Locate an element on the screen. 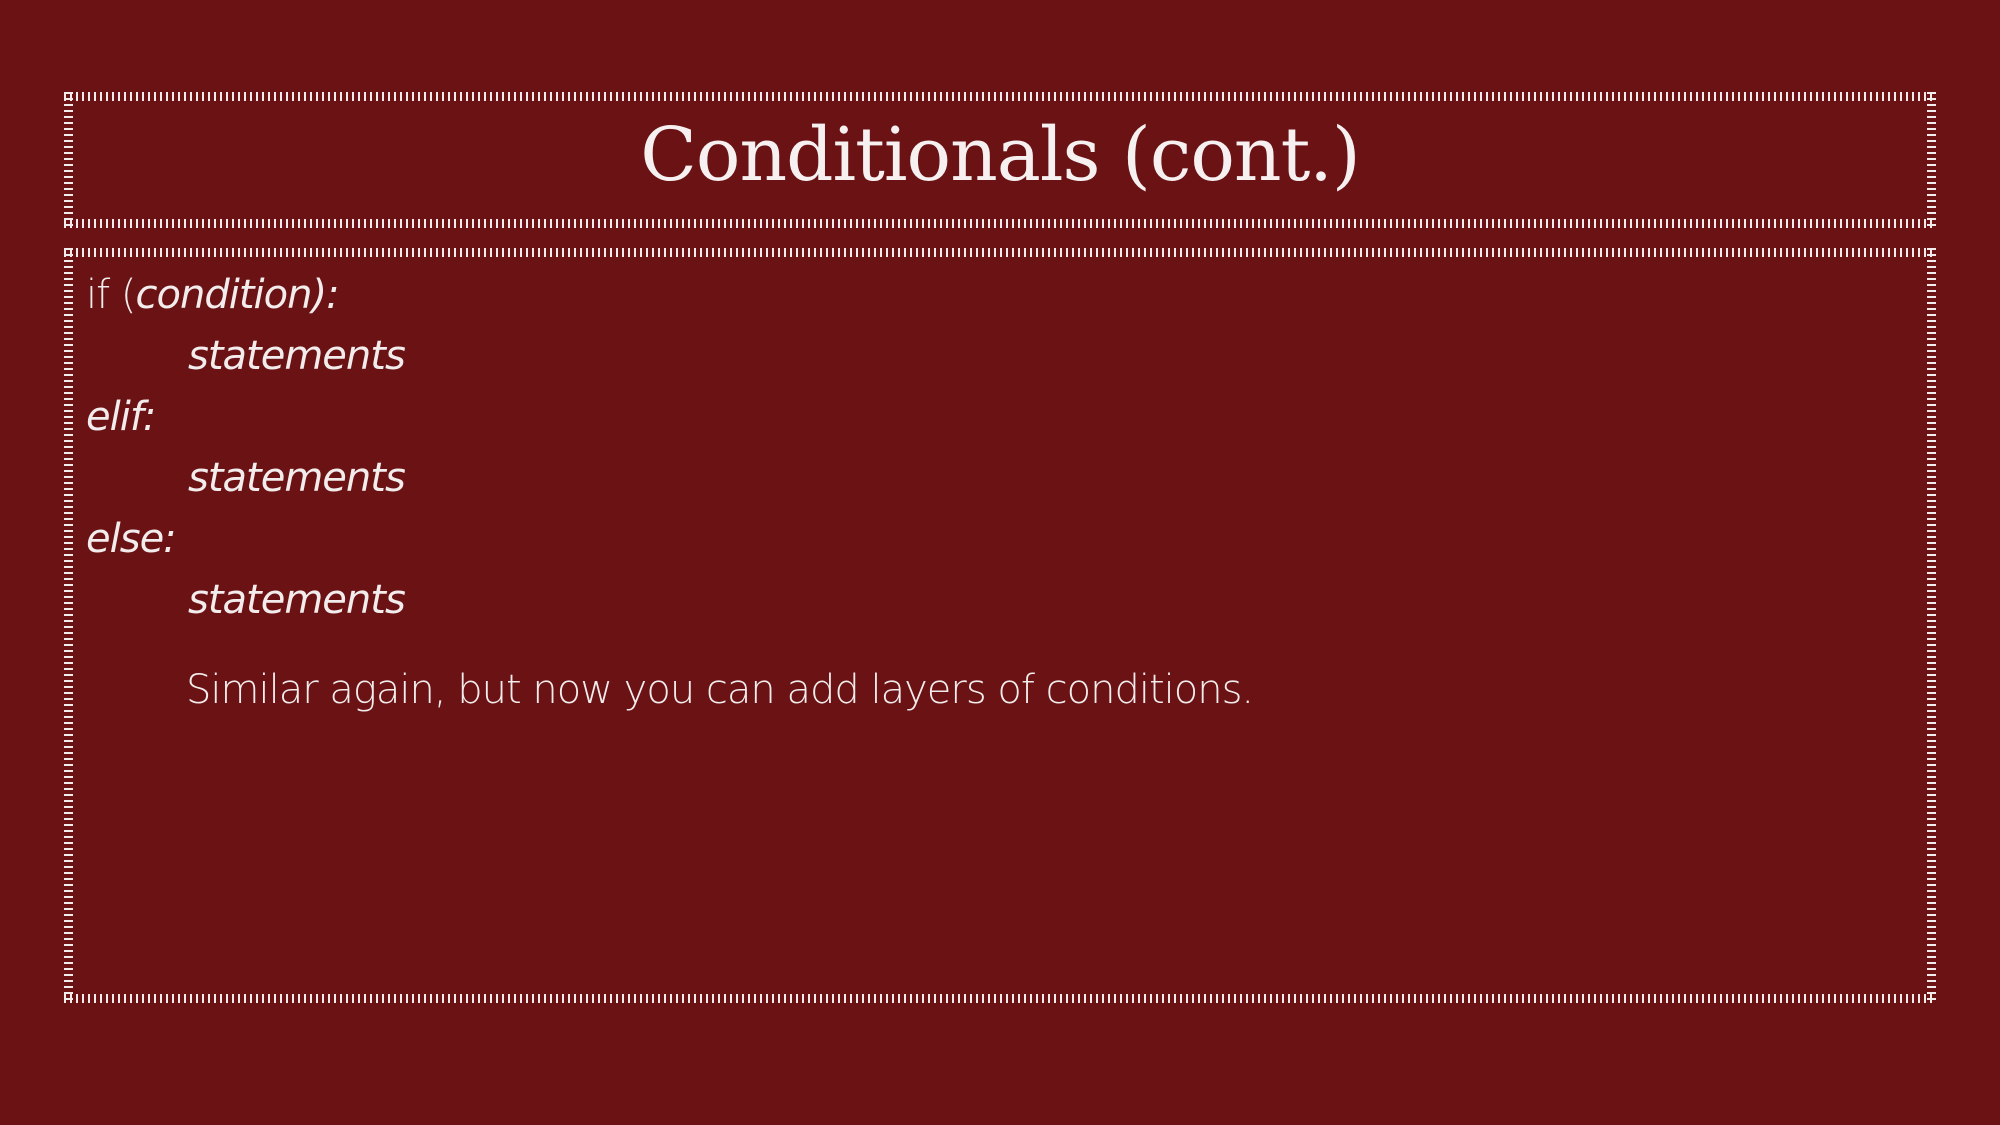  if-close: ): is located at coordinates (325, 295).